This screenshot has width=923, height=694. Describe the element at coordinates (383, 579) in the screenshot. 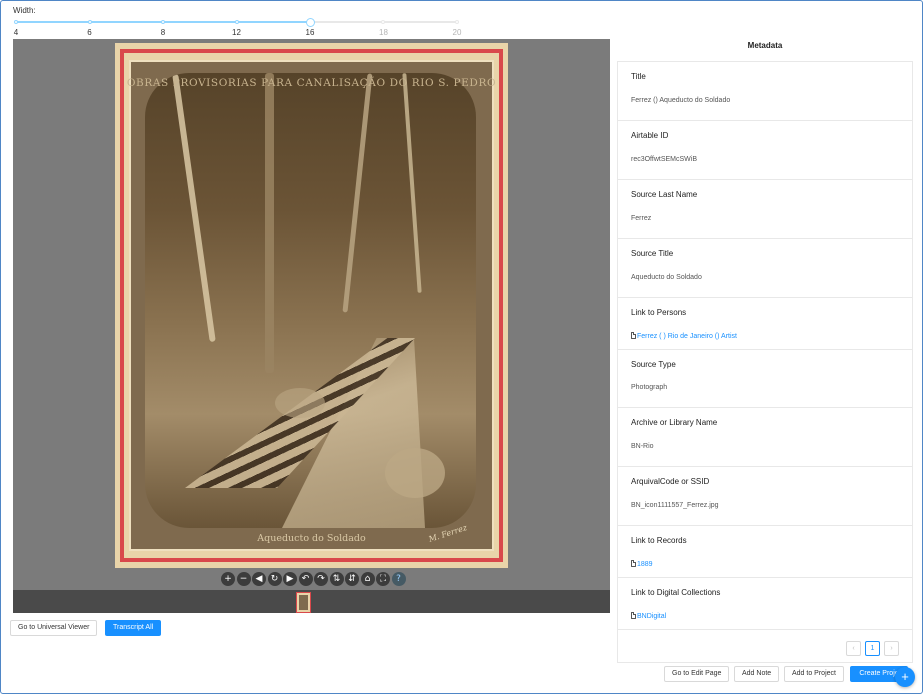

I see `fullscreen-icon: ⛶` at that location.